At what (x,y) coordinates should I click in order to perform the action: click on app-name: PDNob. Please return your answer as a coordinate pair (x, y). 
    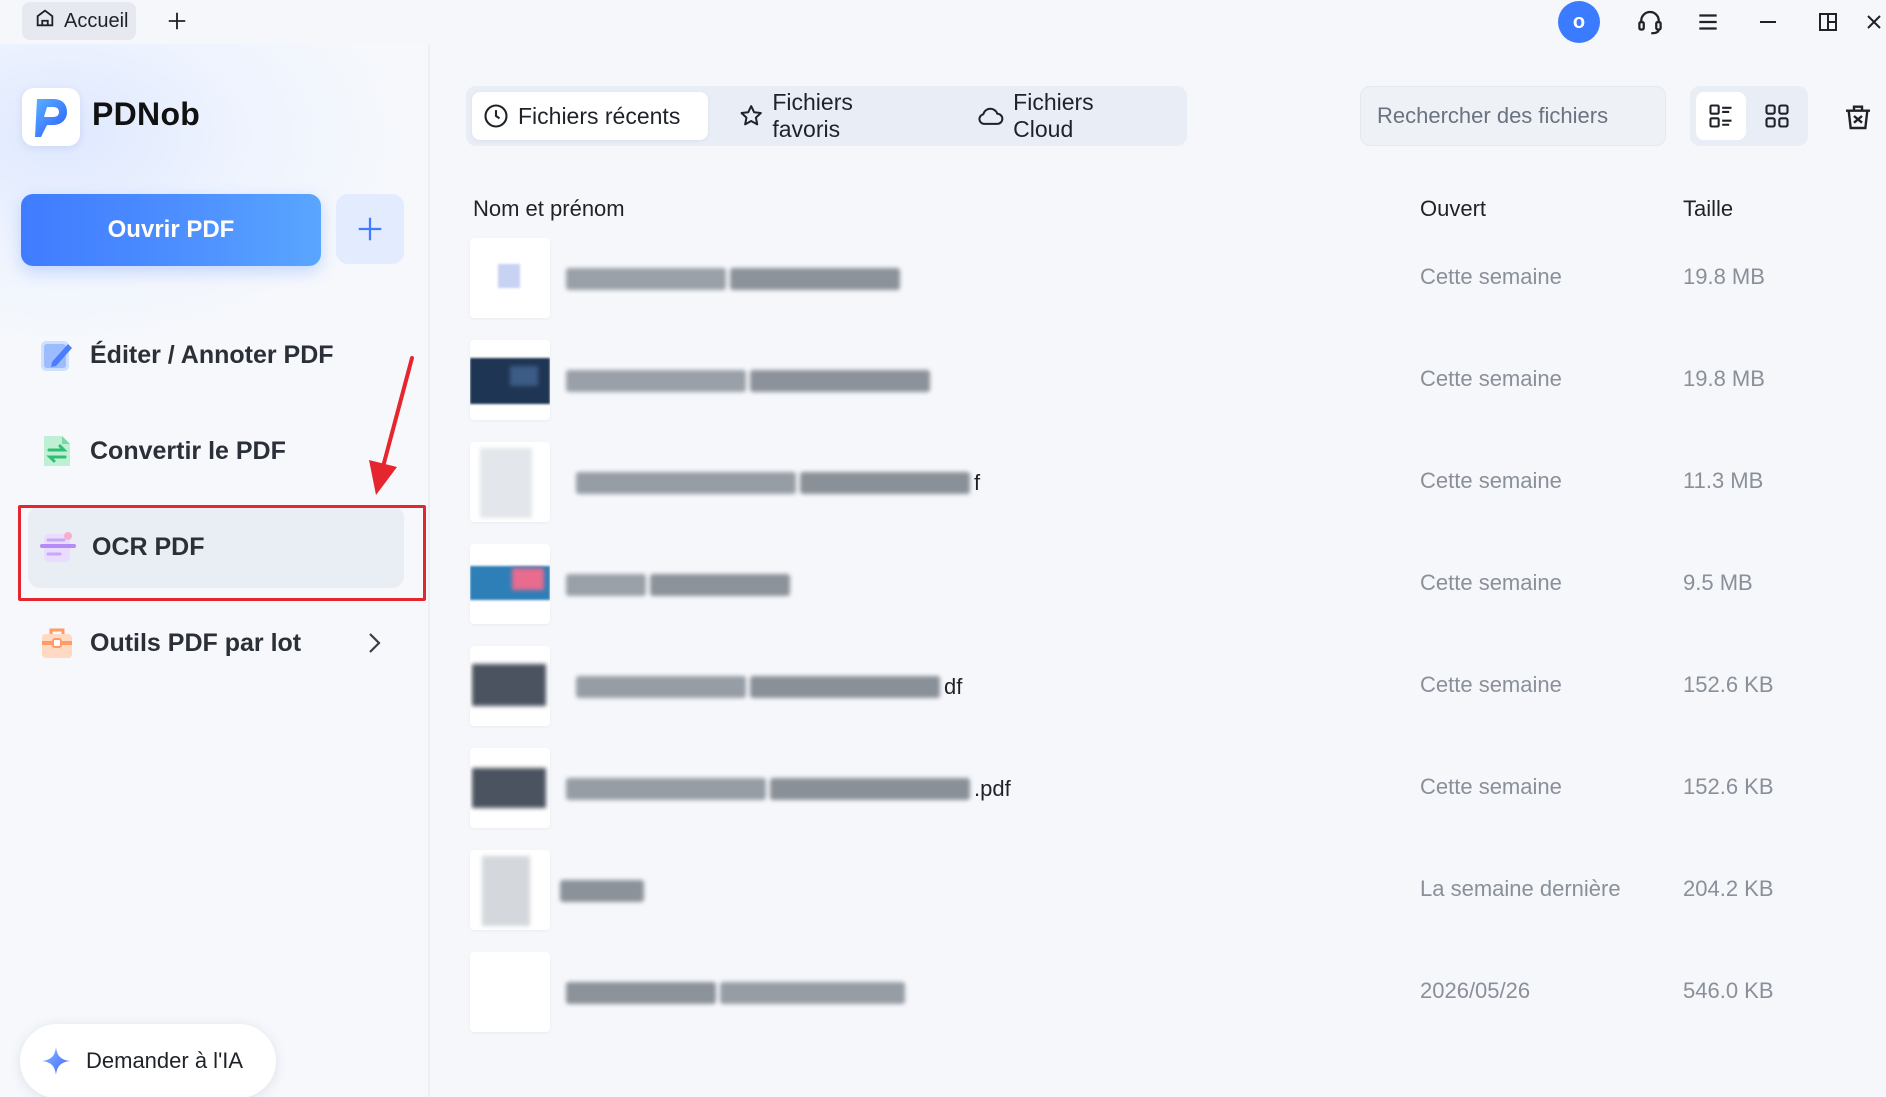
    Looking at the image, I should click on (146, 114).